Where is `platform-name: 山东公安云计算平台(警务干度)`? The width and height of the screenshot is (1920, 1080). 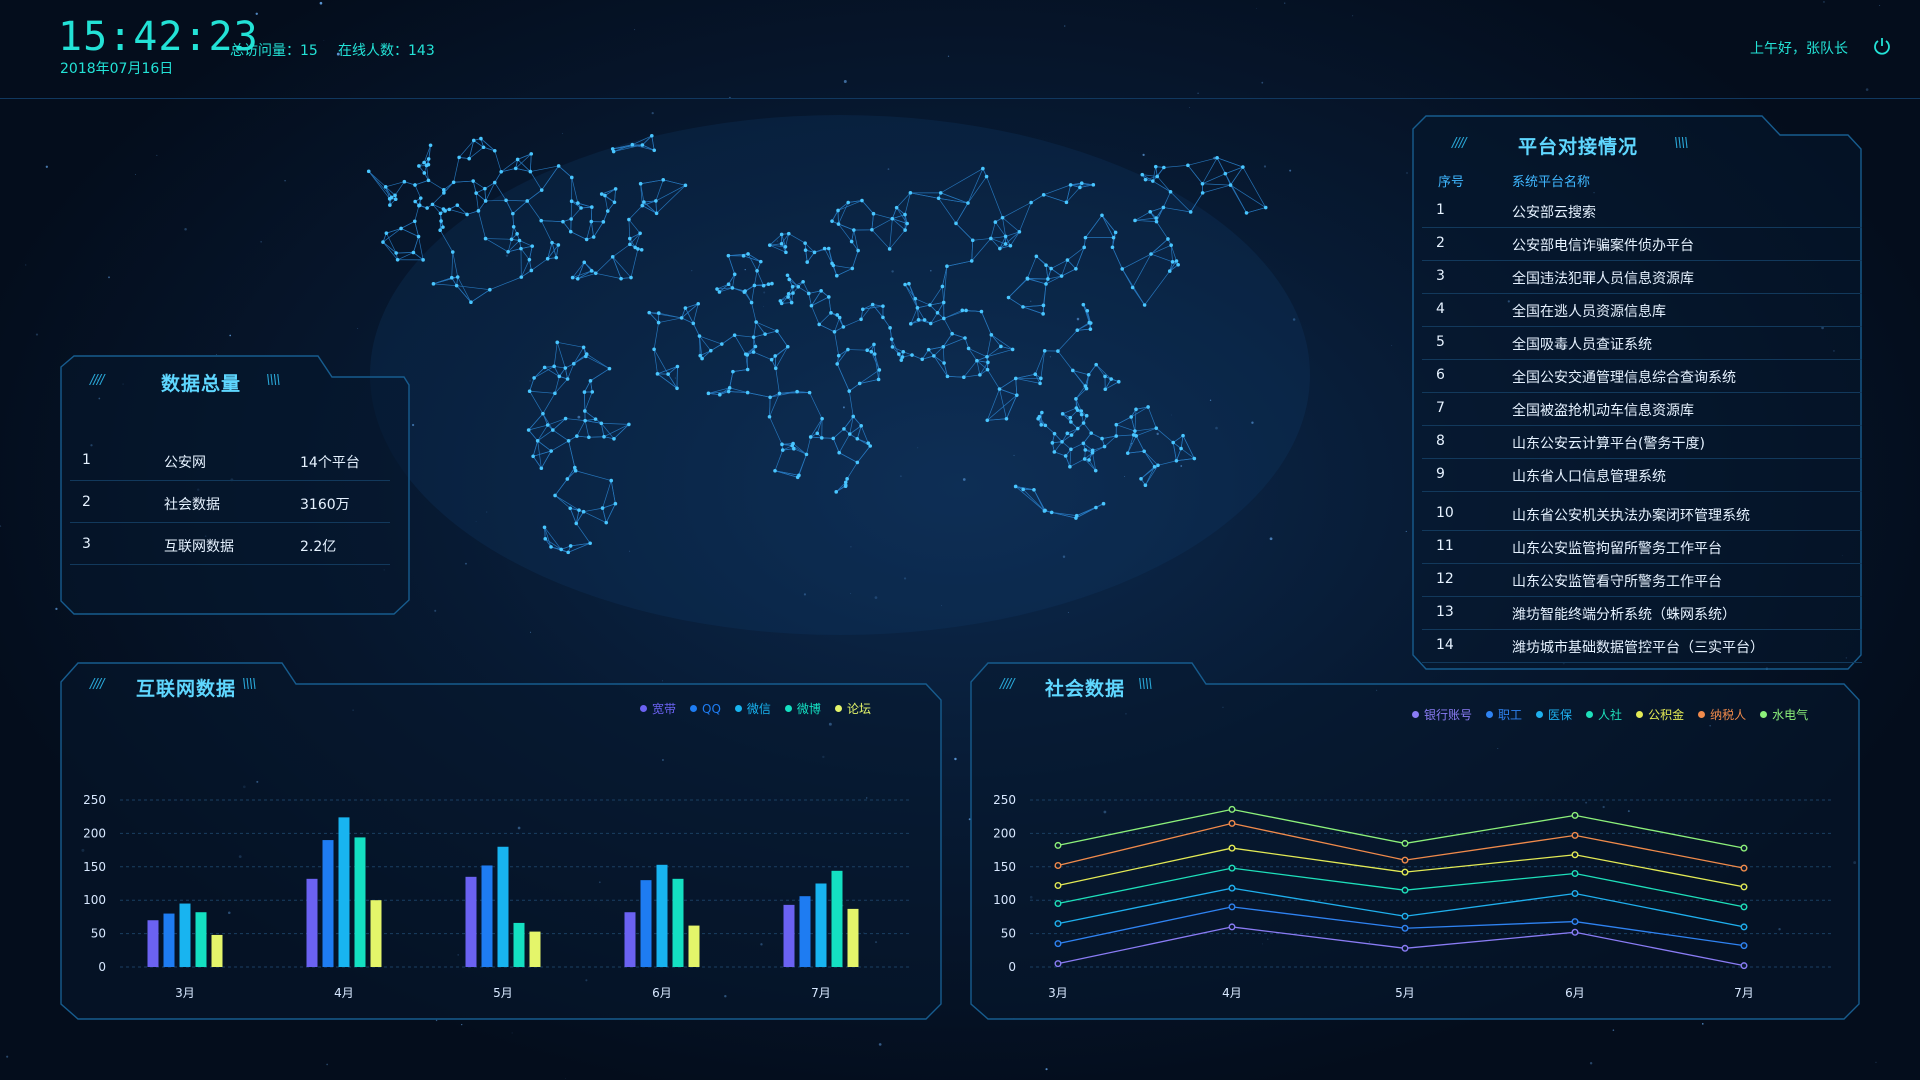 platform-name: 山东公安云计算平台(警务干度) is located at coordinates (1608, 444).